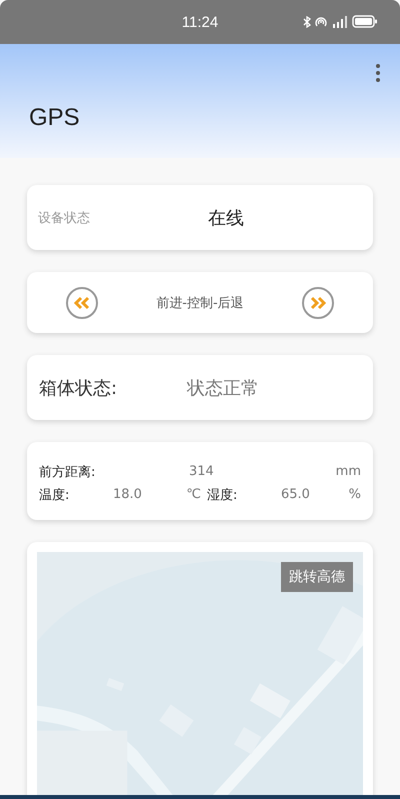 The image size is (400, 799). I want to click on fast-forward-button, so click(318, 302).